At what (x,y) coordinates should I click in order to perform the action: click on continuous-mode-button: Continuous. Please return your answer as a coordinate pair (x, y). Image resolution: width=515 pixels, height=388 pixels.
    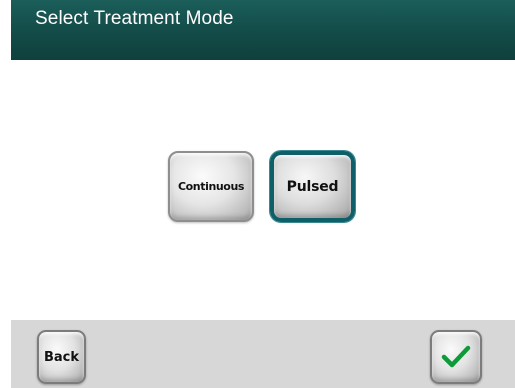
    Looking at the image, I should click on (211, 186).